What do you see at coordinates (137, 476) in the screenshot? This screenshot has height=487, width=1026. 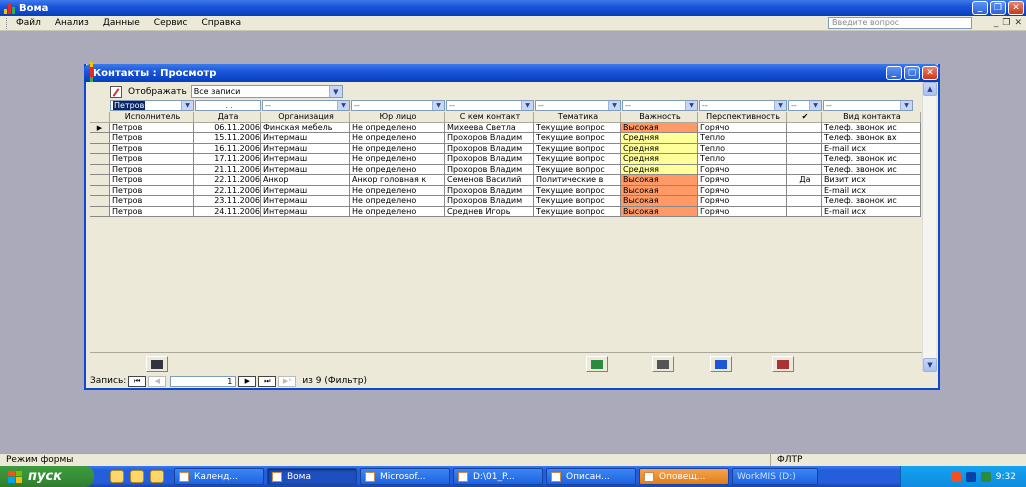 I see `quicklaunch-ie-icon` at bounding box center [137, 476].